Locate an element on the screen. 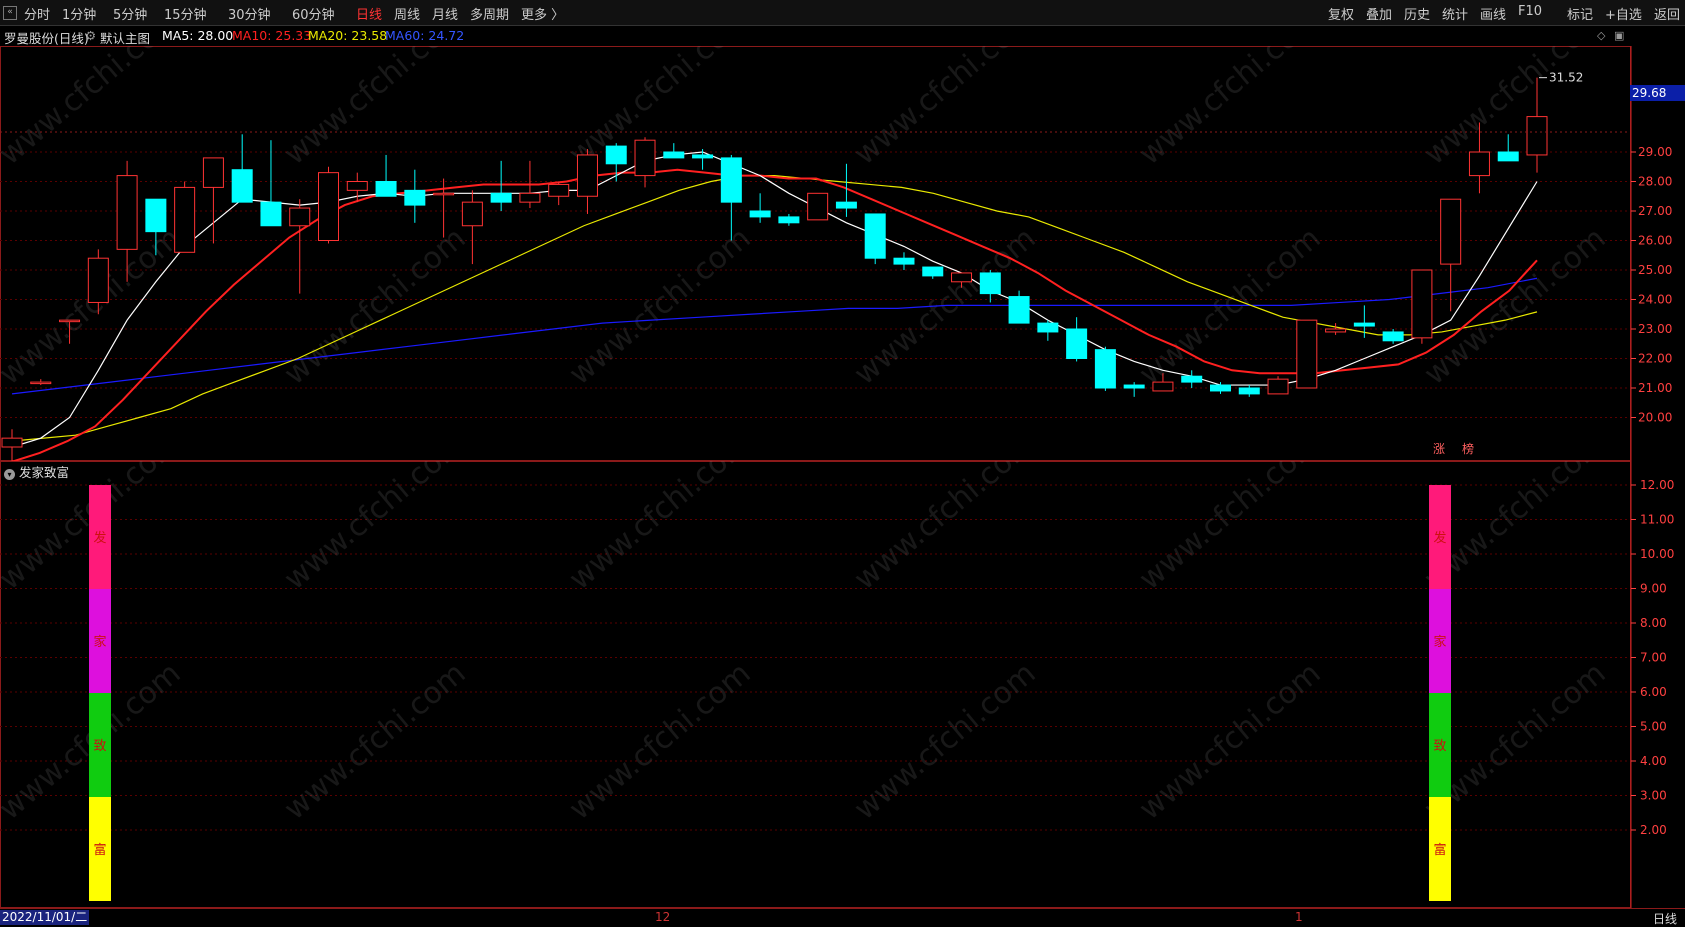 The image size is (1685, 927). toolbar-button: 返回 is located at coordinates (1667, 13).